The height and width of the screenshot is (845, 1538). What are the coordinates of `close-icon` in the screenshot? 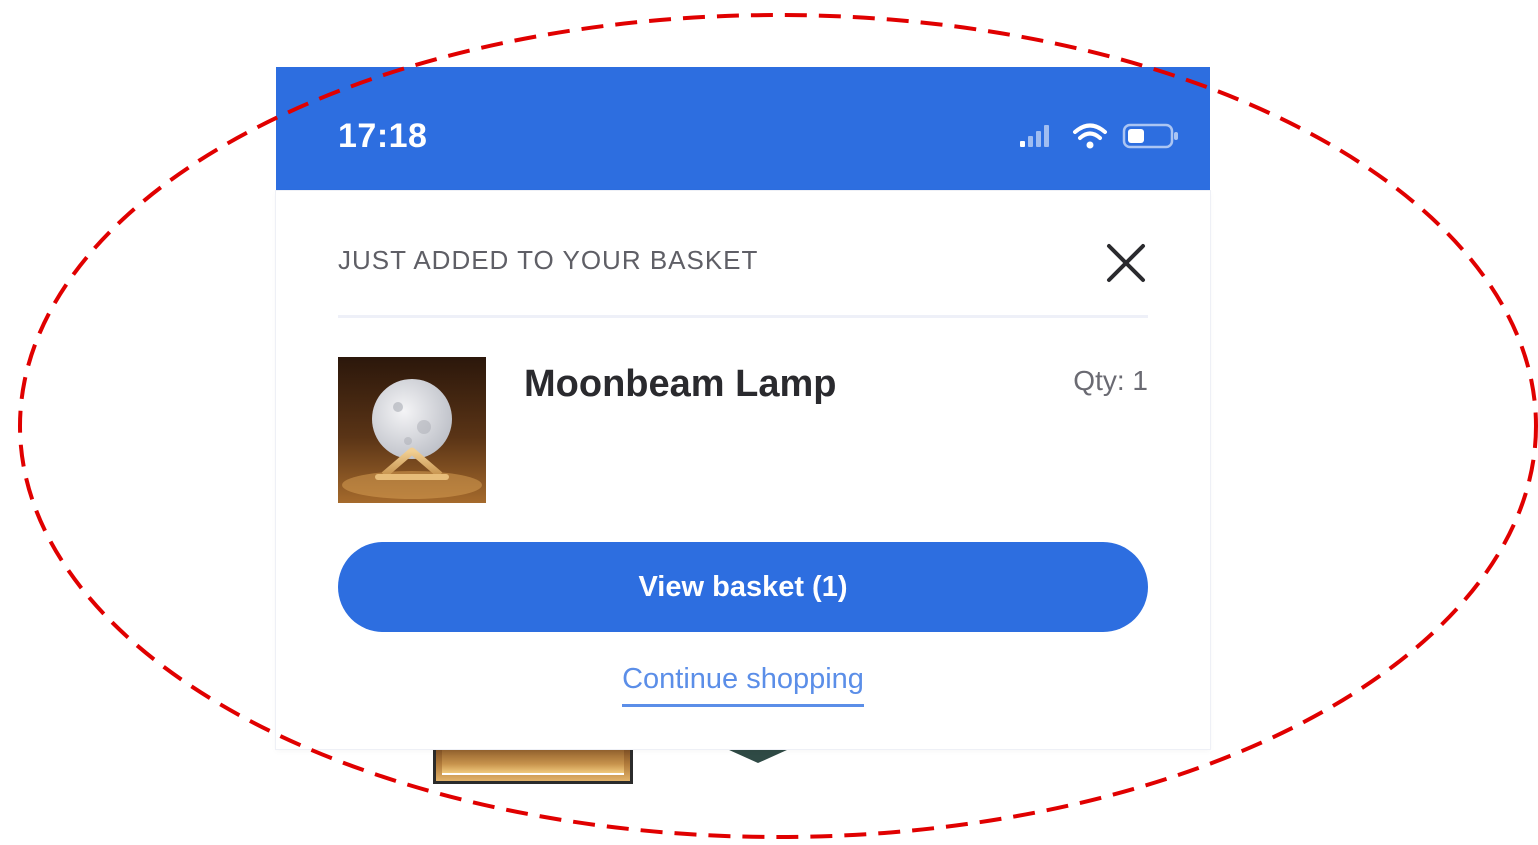 It's located at (1126, 263).